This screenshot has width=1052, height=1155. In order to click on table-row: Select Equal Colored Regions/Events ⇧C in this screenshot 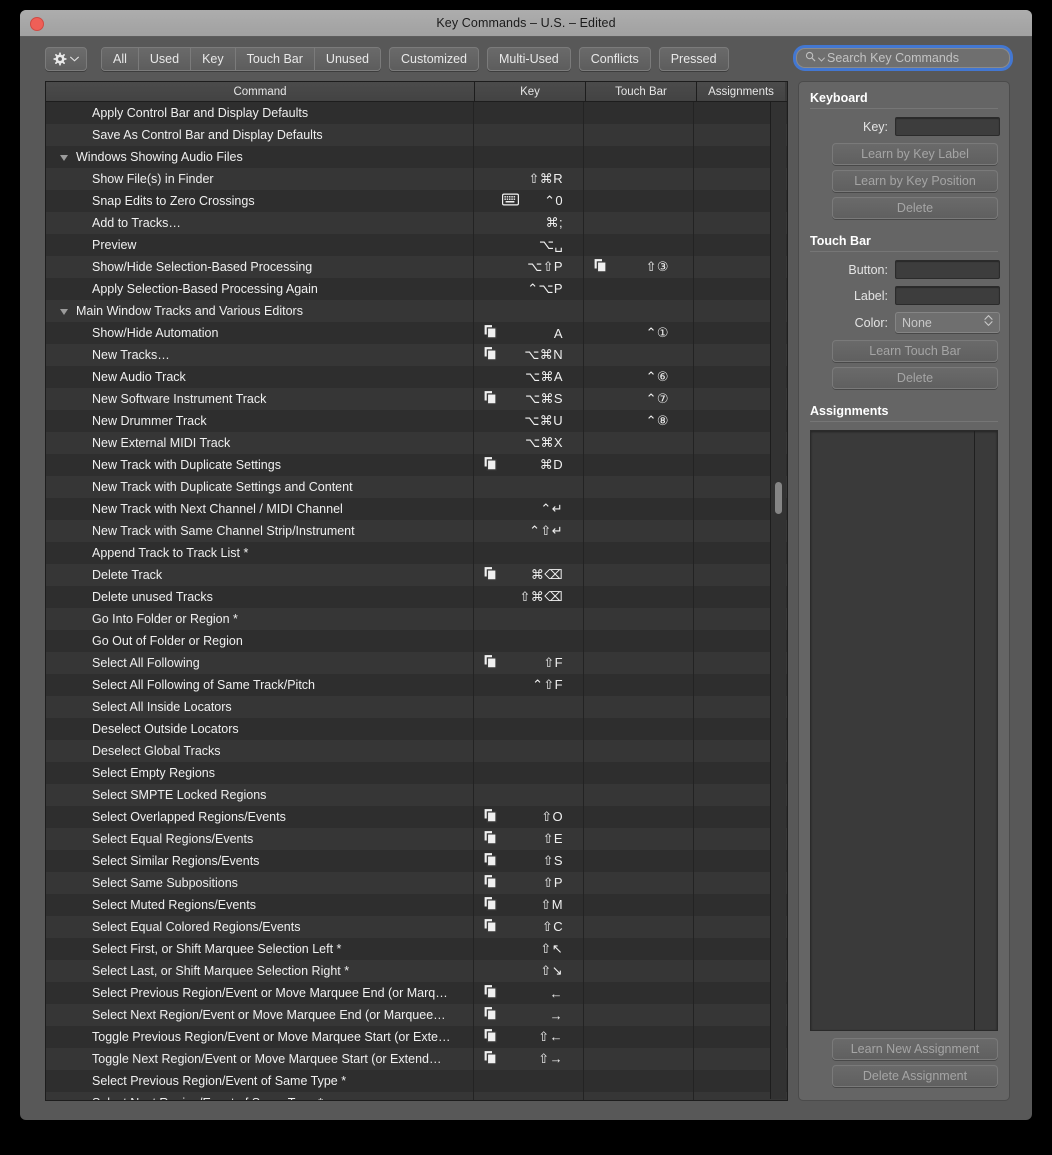, I will do `click(416, 927)`.